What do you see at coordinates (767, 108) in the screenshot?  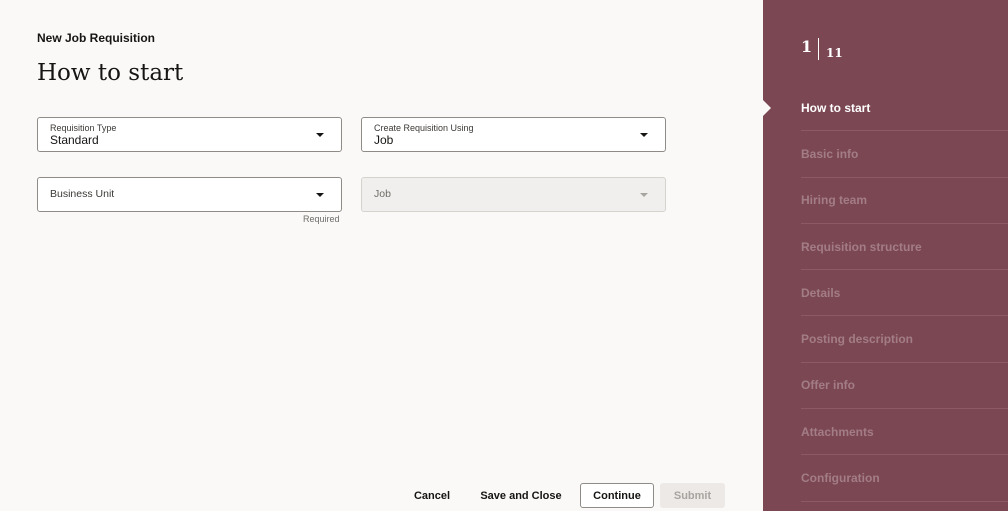 I see `active-step-pointer` at bounding box center [767, 108].